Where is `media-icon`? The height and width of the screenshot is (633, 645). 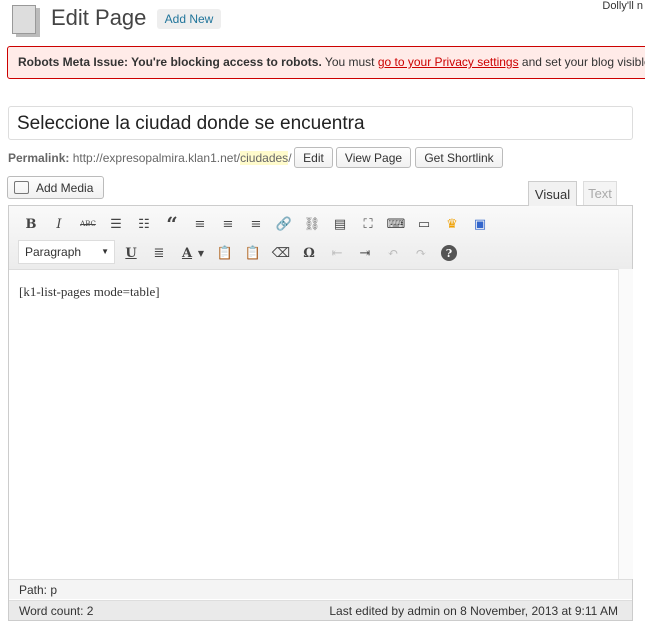 media-icon is located at coordinates (21, 187).